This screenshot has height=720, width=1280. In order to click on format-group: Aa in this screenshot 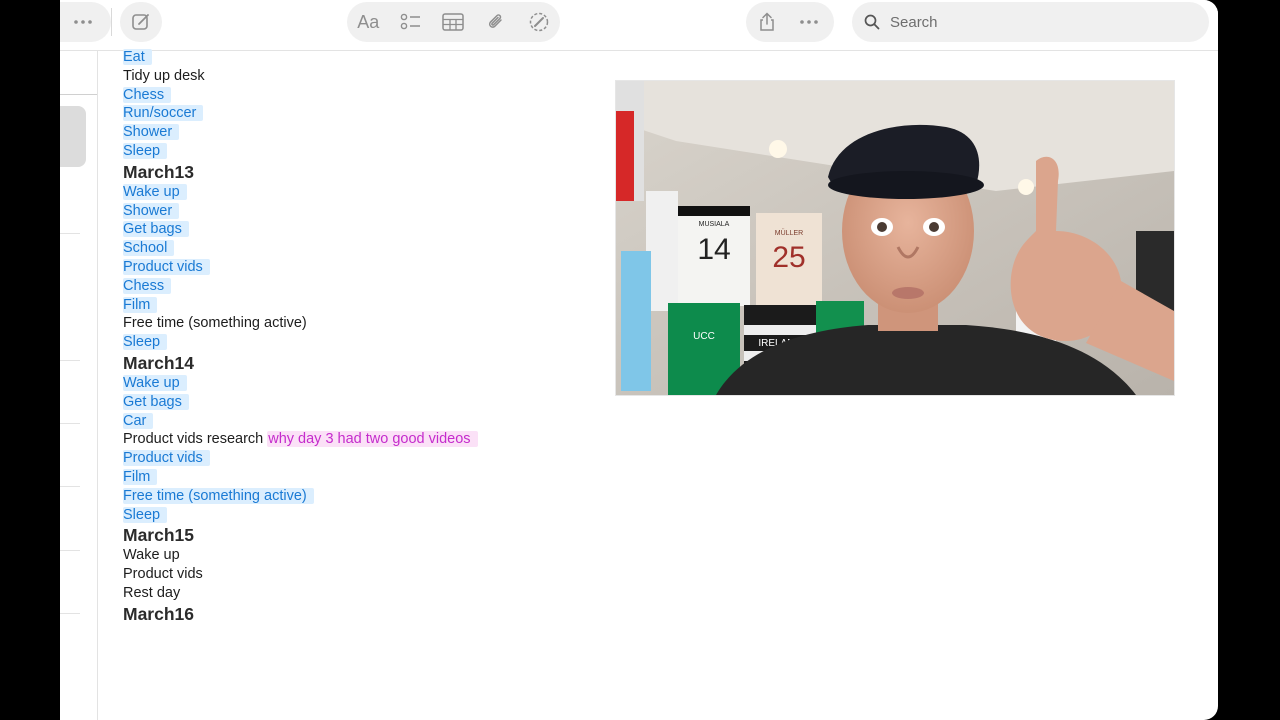, I will do `click(453, 22)`.